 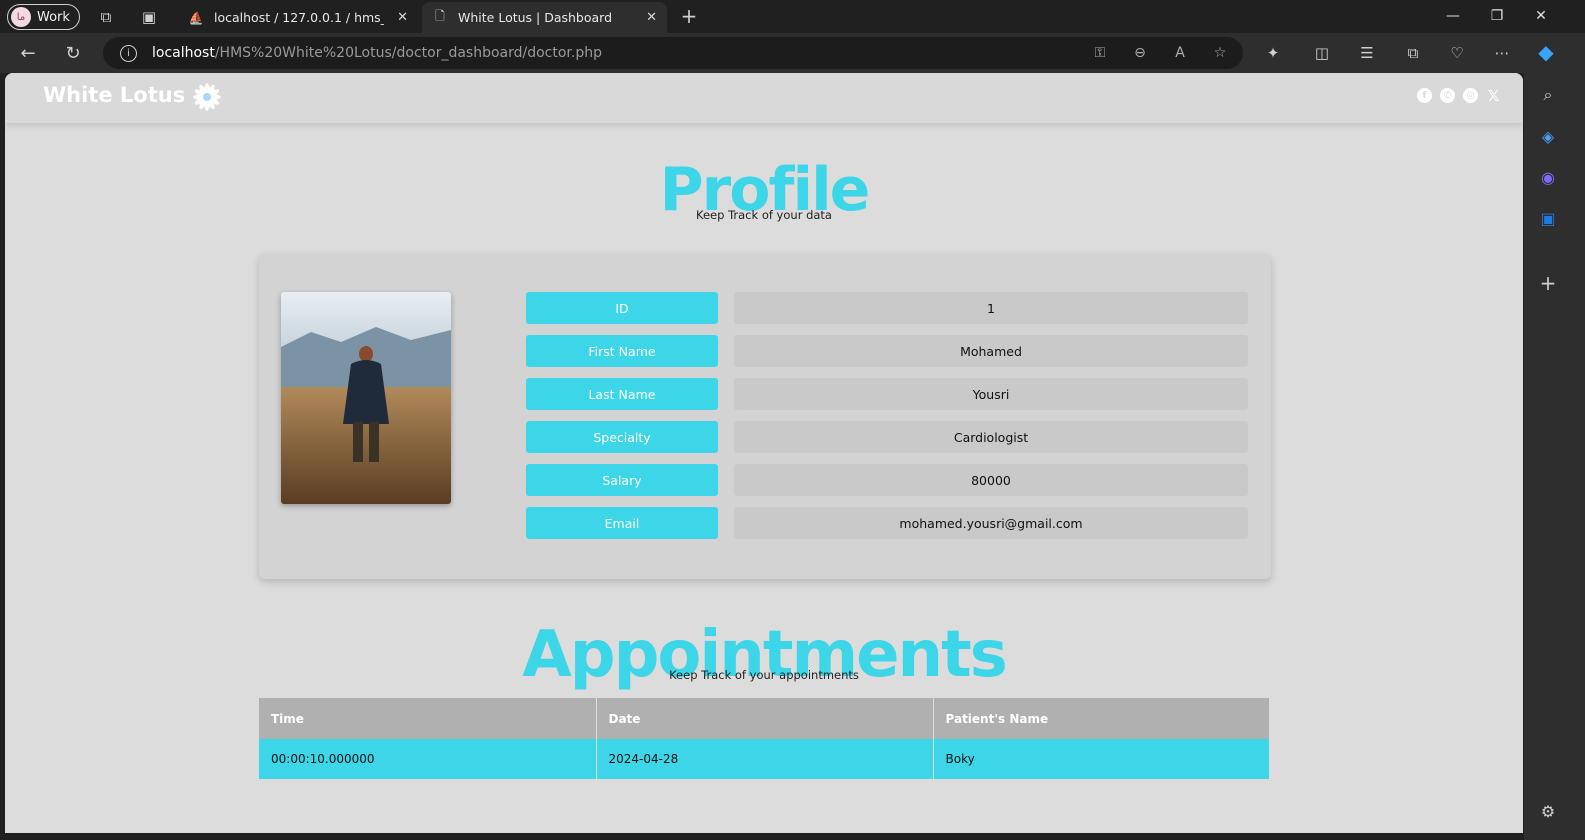 I want to click on read-aloud-icon: A, so click(x=1180, y=53).